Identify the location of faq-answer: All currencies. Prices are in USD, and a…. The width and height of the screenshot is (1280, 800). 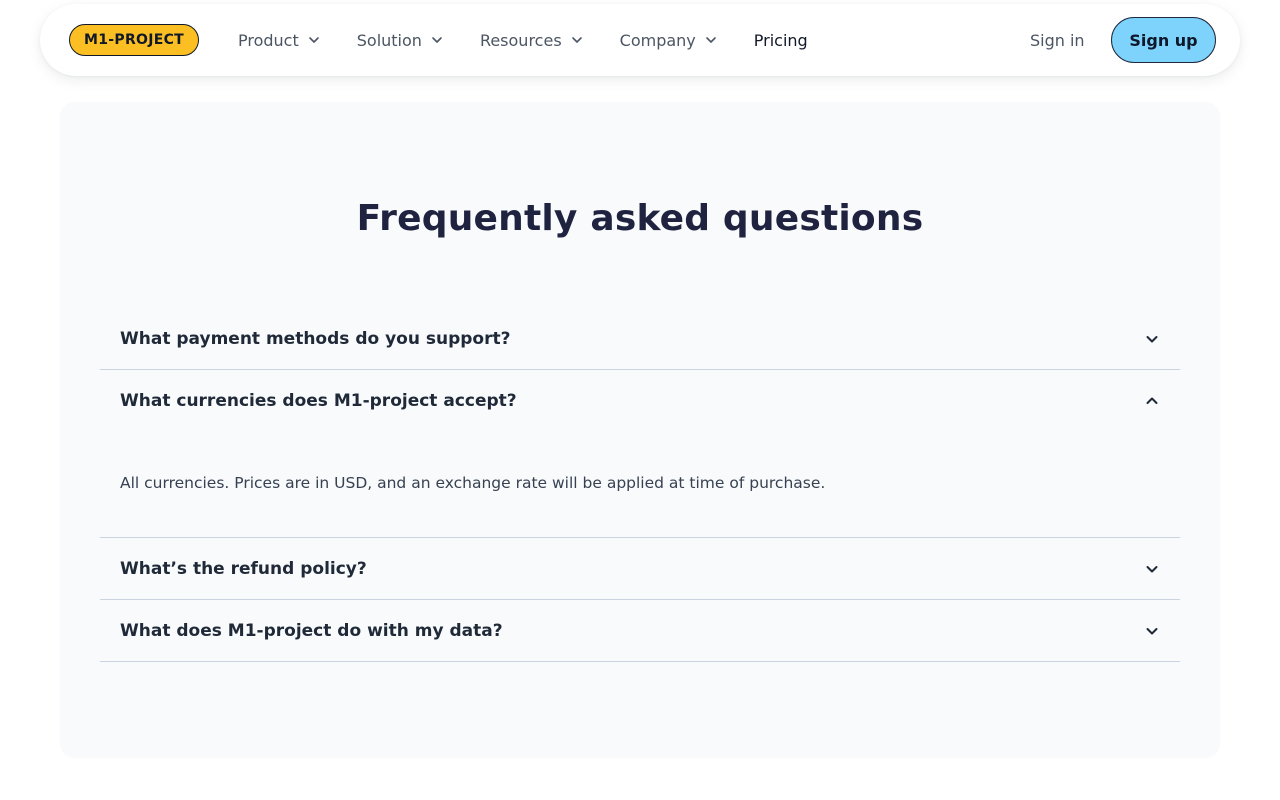
(473, 483).